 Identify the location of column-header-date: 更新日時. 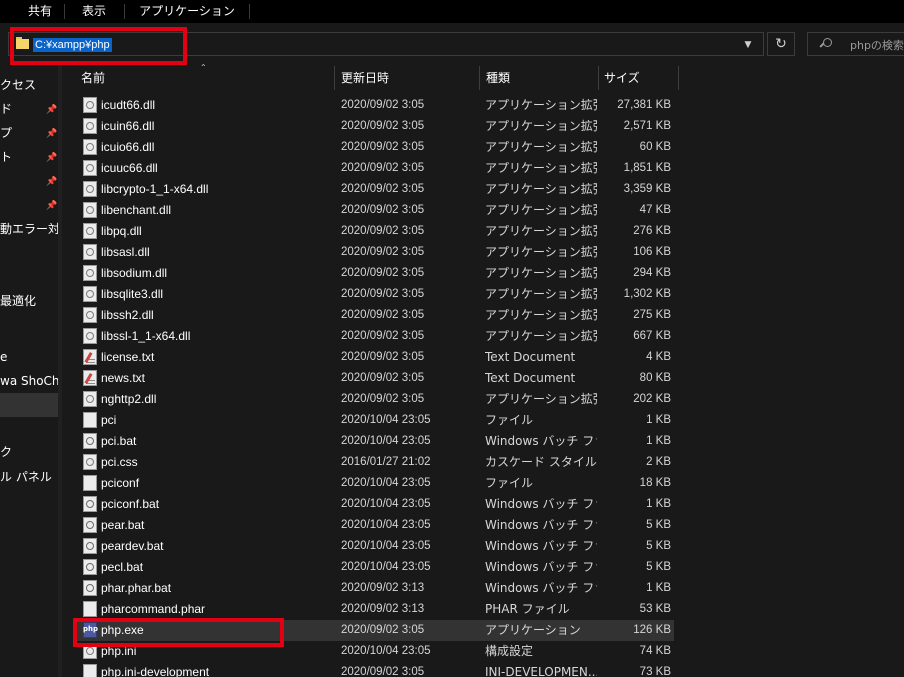
(365, 78).